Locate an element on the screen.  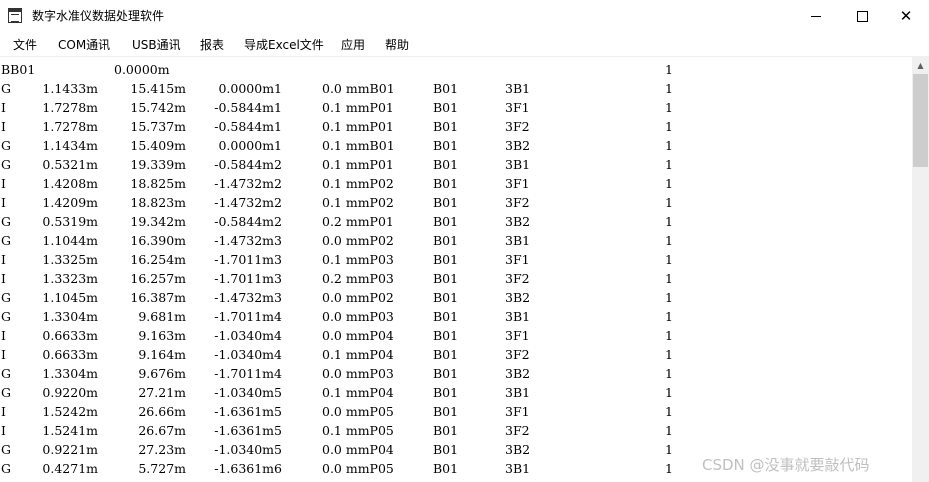
maximize-icon is located at coordinates (862, 16).